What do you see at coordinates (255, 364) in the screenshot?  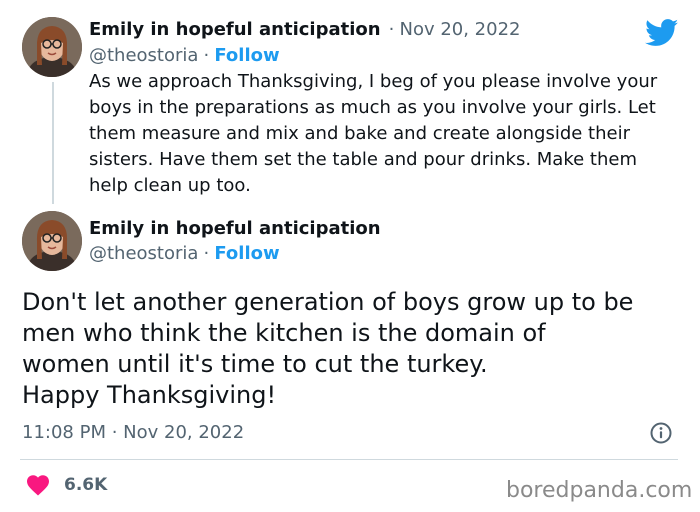 I see `tweet-text-line: women until it's time to cut the turkey.` at bounding box center [255, 364].